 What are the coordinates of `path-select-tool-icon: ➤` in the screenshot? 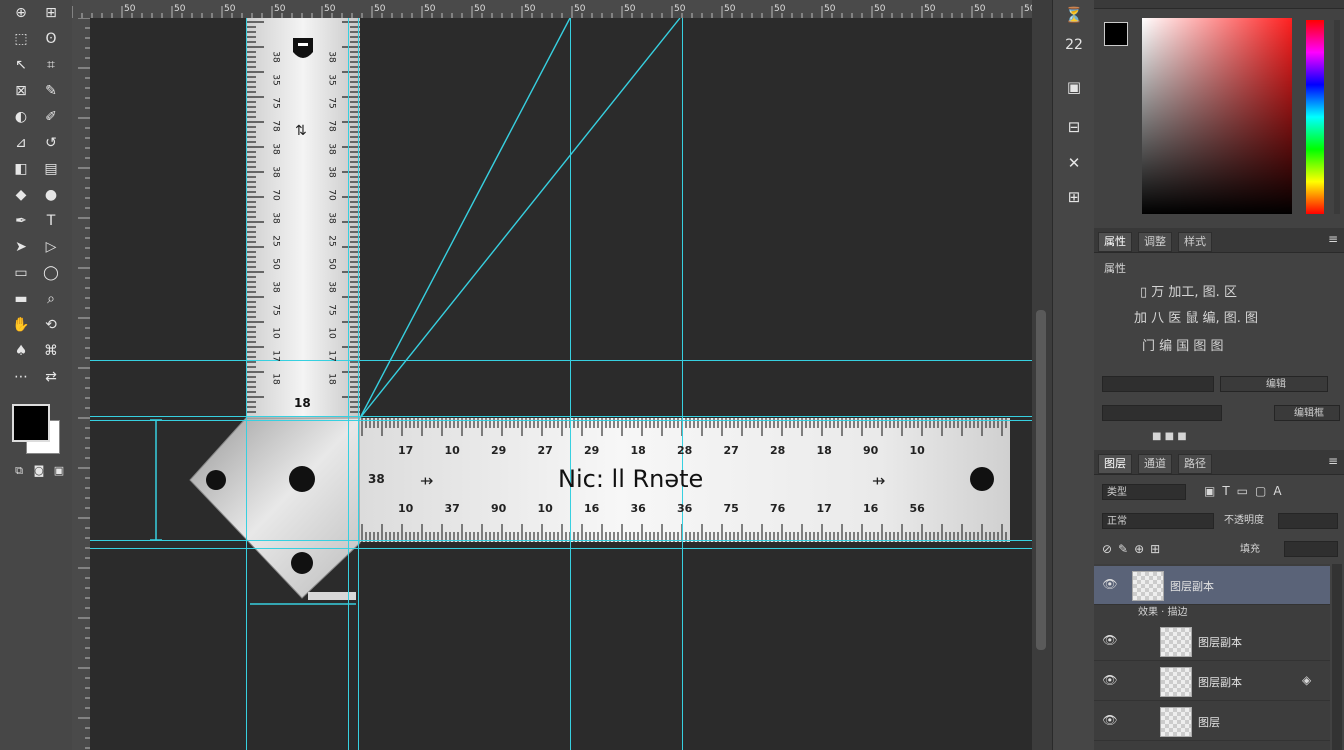 It's located at (21, 247).